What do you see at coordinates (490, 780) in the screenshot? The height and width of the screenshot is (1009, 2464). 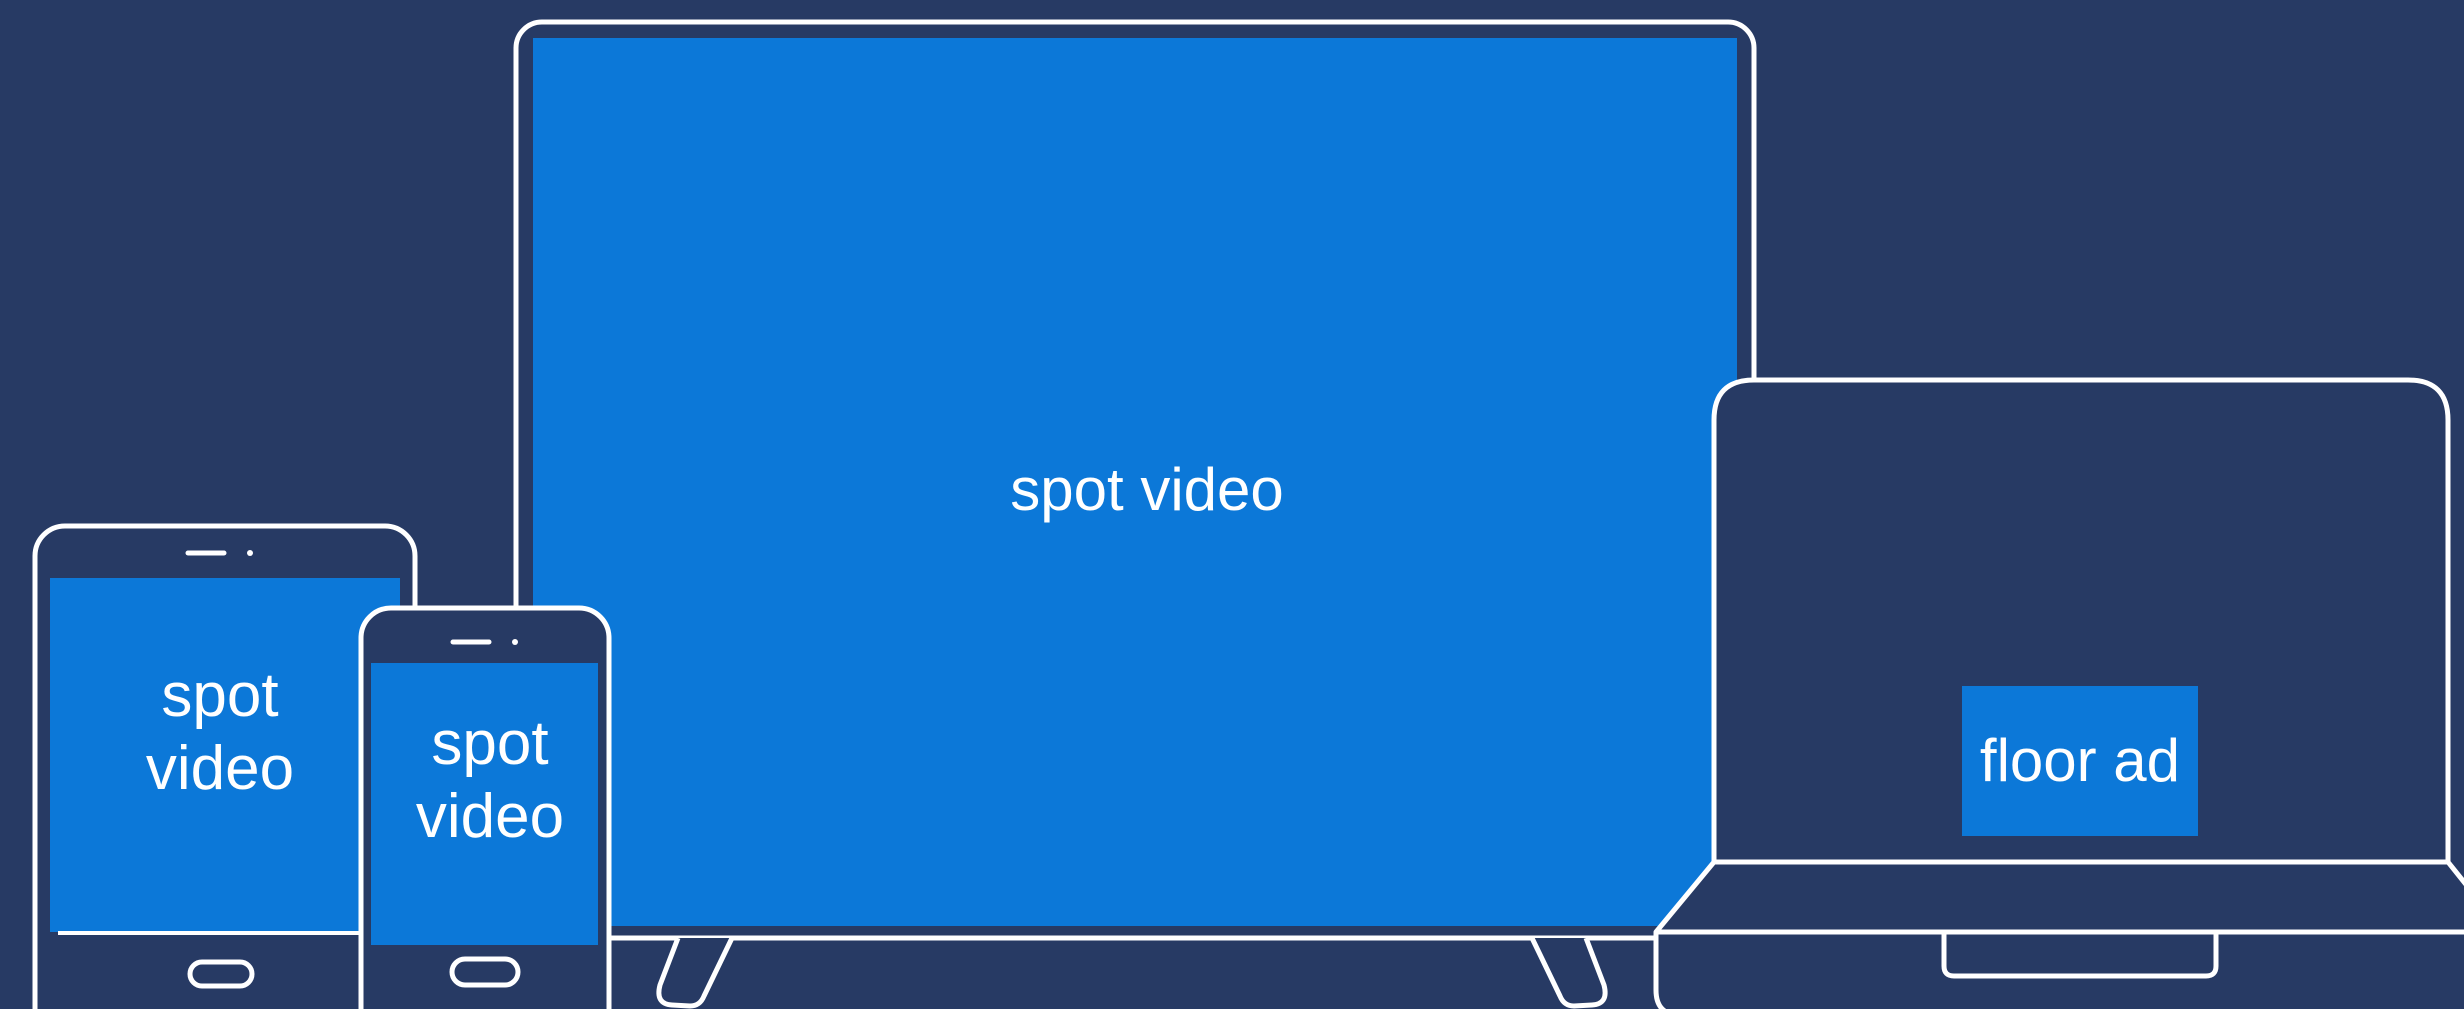 I see `phone-screen-label: spot video` at bounding box center [490, 780].